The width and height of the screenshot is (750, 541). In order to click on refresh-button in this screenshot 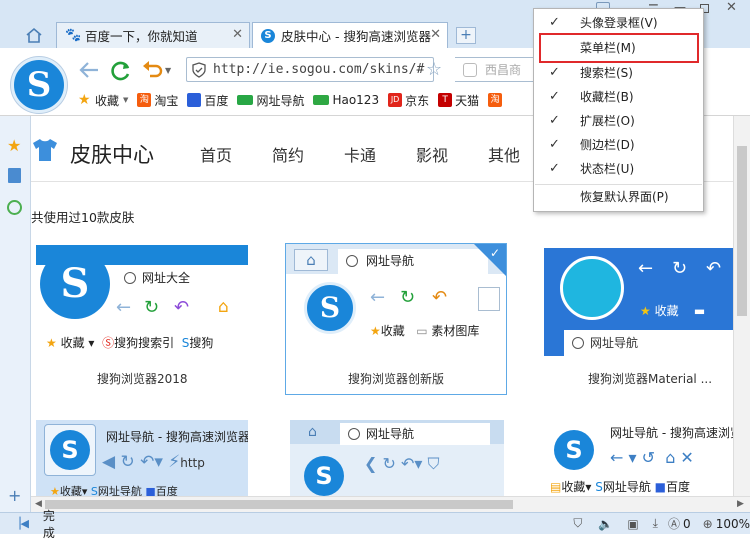, I will do `click(121, 73)`.